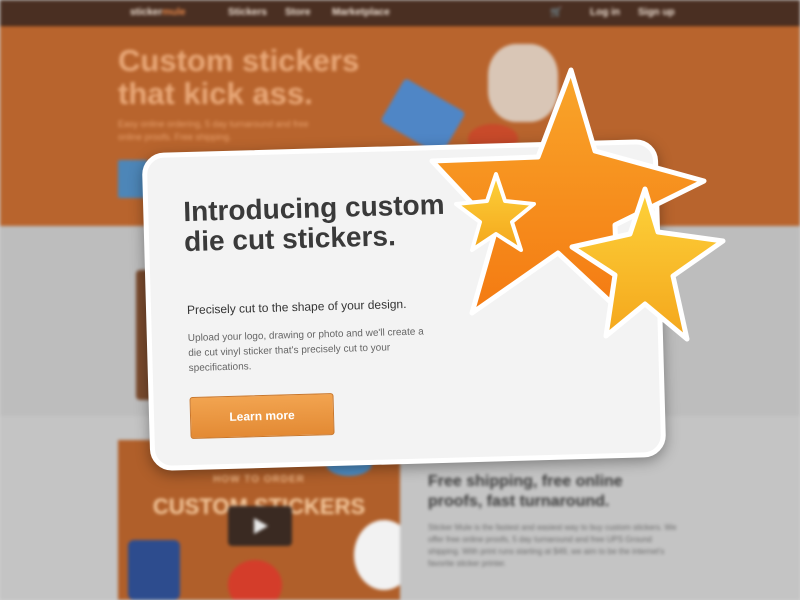 Image resolution: width=800 pixels, height=600 pixels. Describe the element at coordinates (656, 12) in the screenshot. I see `signup-link: Sign up` at that location.